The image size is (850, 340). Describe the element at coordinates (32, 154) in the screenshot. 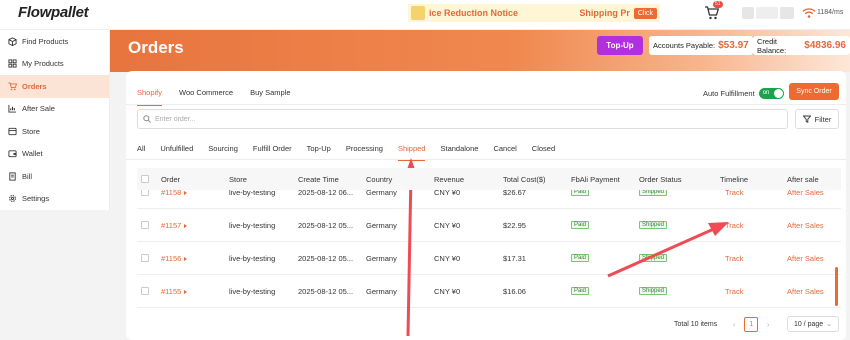

I see `sidebar-item-label: Wallet` at that location.